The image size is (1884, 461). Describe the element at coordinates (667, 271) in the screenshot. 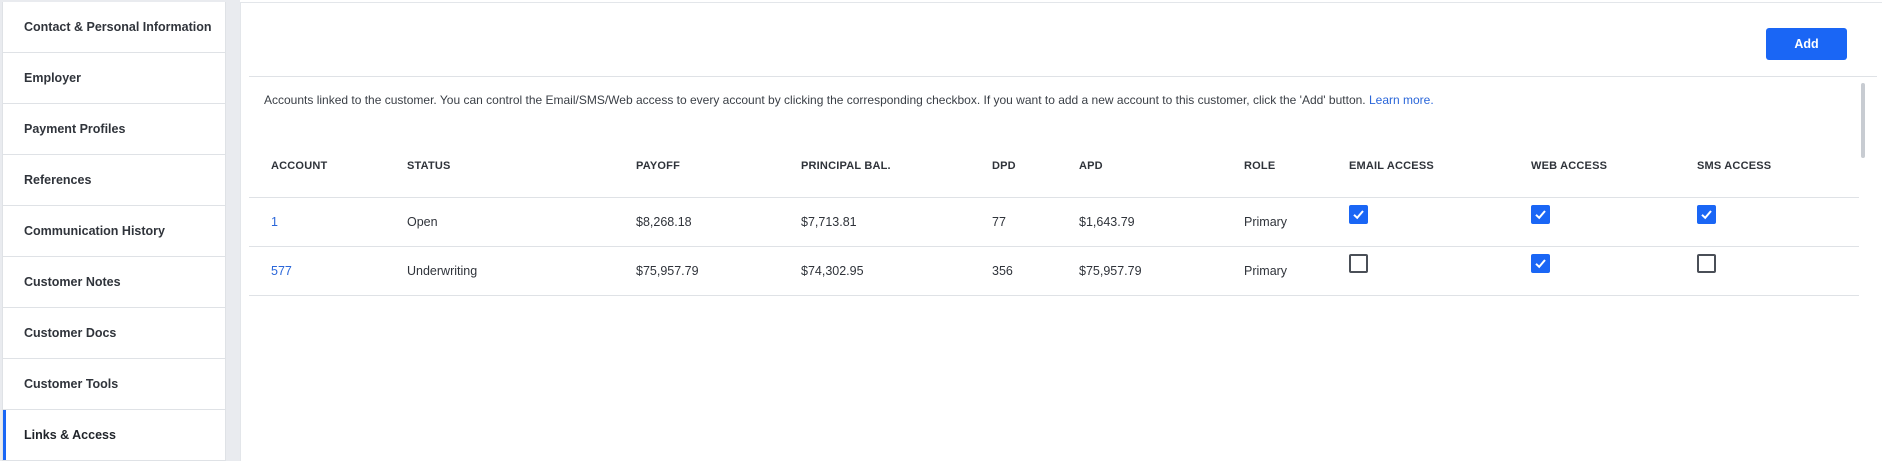

I see `payoff-cell: $75,957.79` at that location.